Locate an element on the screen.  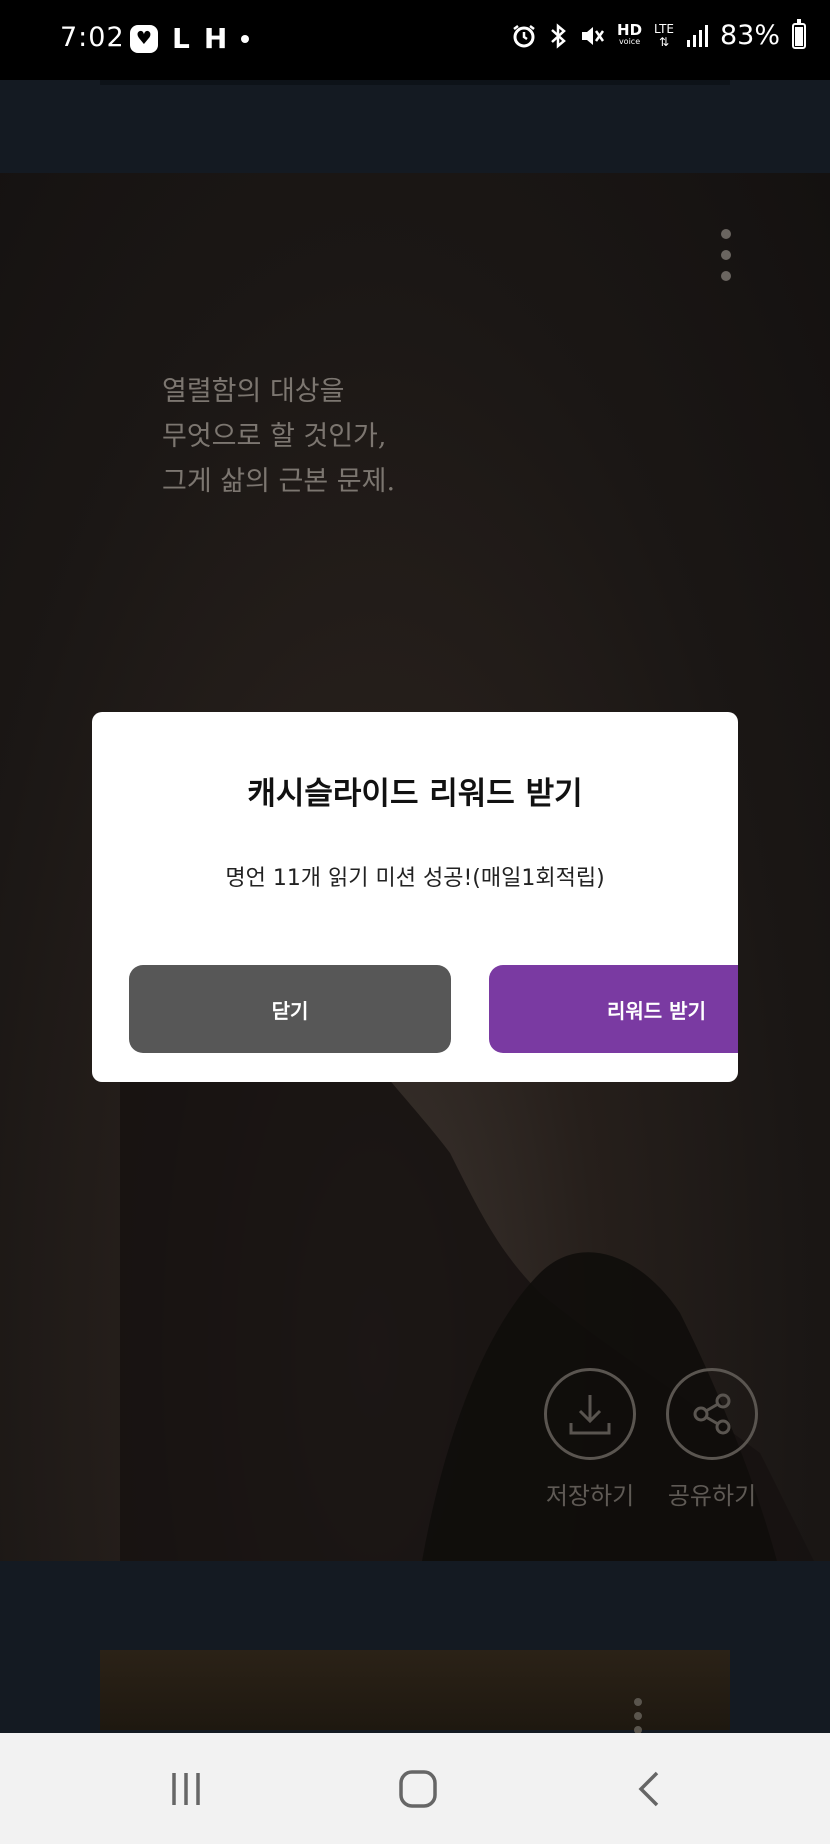
lte-icon: LTE ⇅ is located at coordinates (664, 35).